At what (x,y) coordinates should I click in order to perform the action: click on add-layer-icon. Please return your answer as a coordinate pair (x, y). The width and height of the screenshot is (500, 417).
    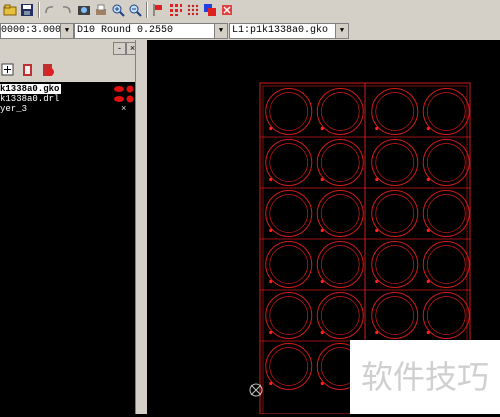
    Looking at the image, I should click on (8, 70).